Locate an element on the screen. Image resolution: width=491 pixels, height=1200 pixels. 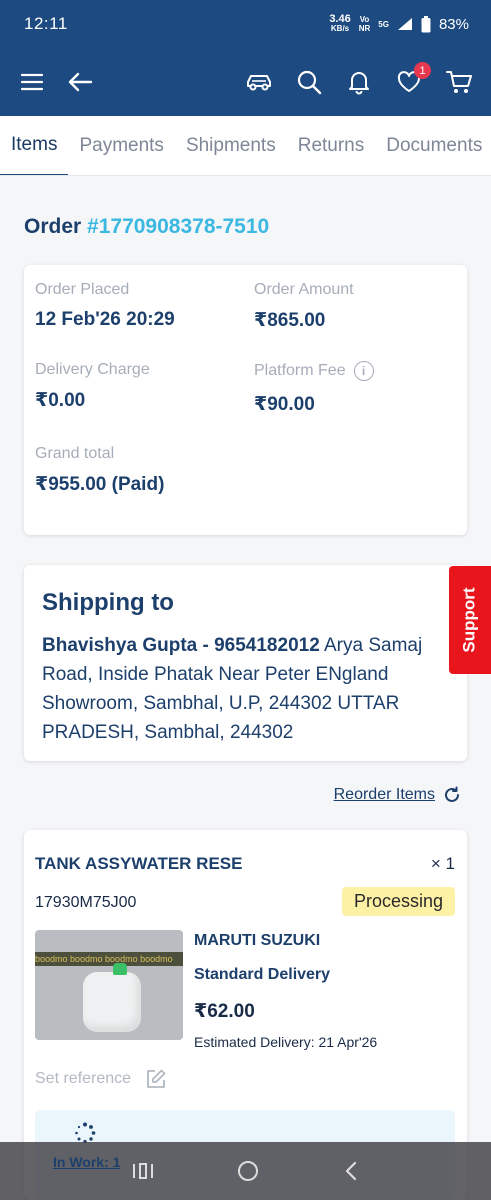
estimated-delivery: Estimated Delivery: 21 Apr'26 is located at coordinates (286, 1042).